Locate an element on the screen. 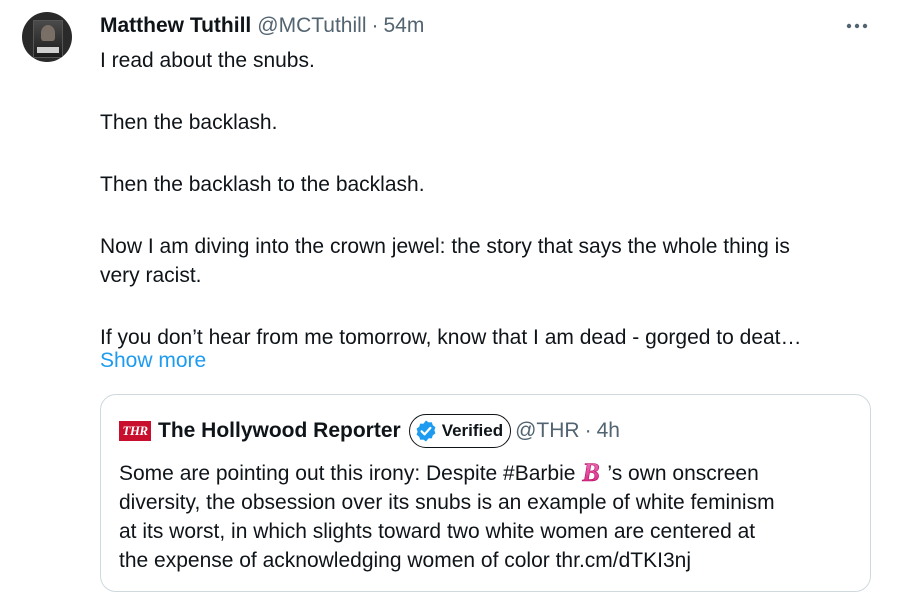 The image size is (906, 603). avatar-book-image is located at coordinates (48, 39).